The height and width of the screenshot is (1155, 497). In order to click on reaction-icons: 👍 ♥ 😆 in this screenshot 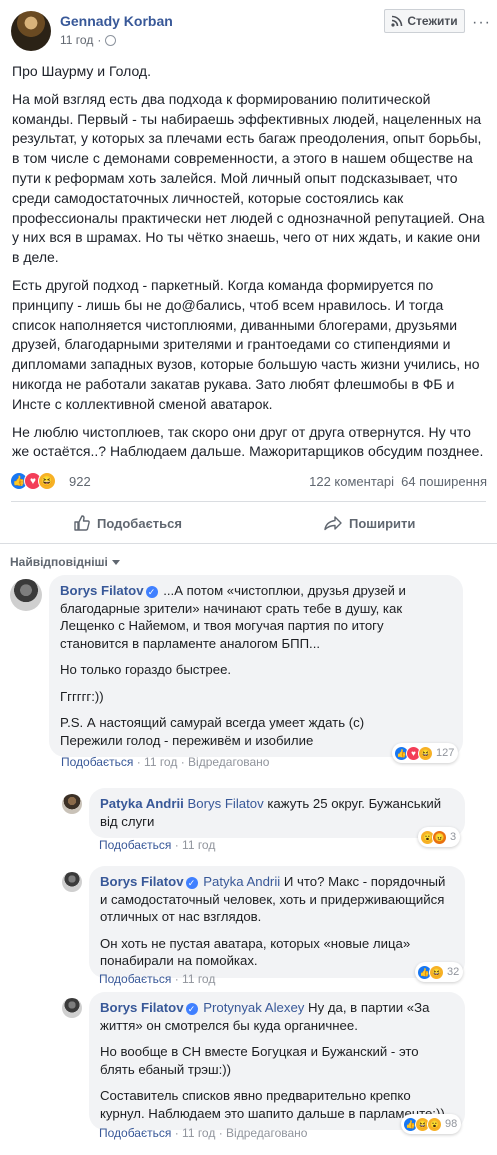, I will do `click(33, 481)`.